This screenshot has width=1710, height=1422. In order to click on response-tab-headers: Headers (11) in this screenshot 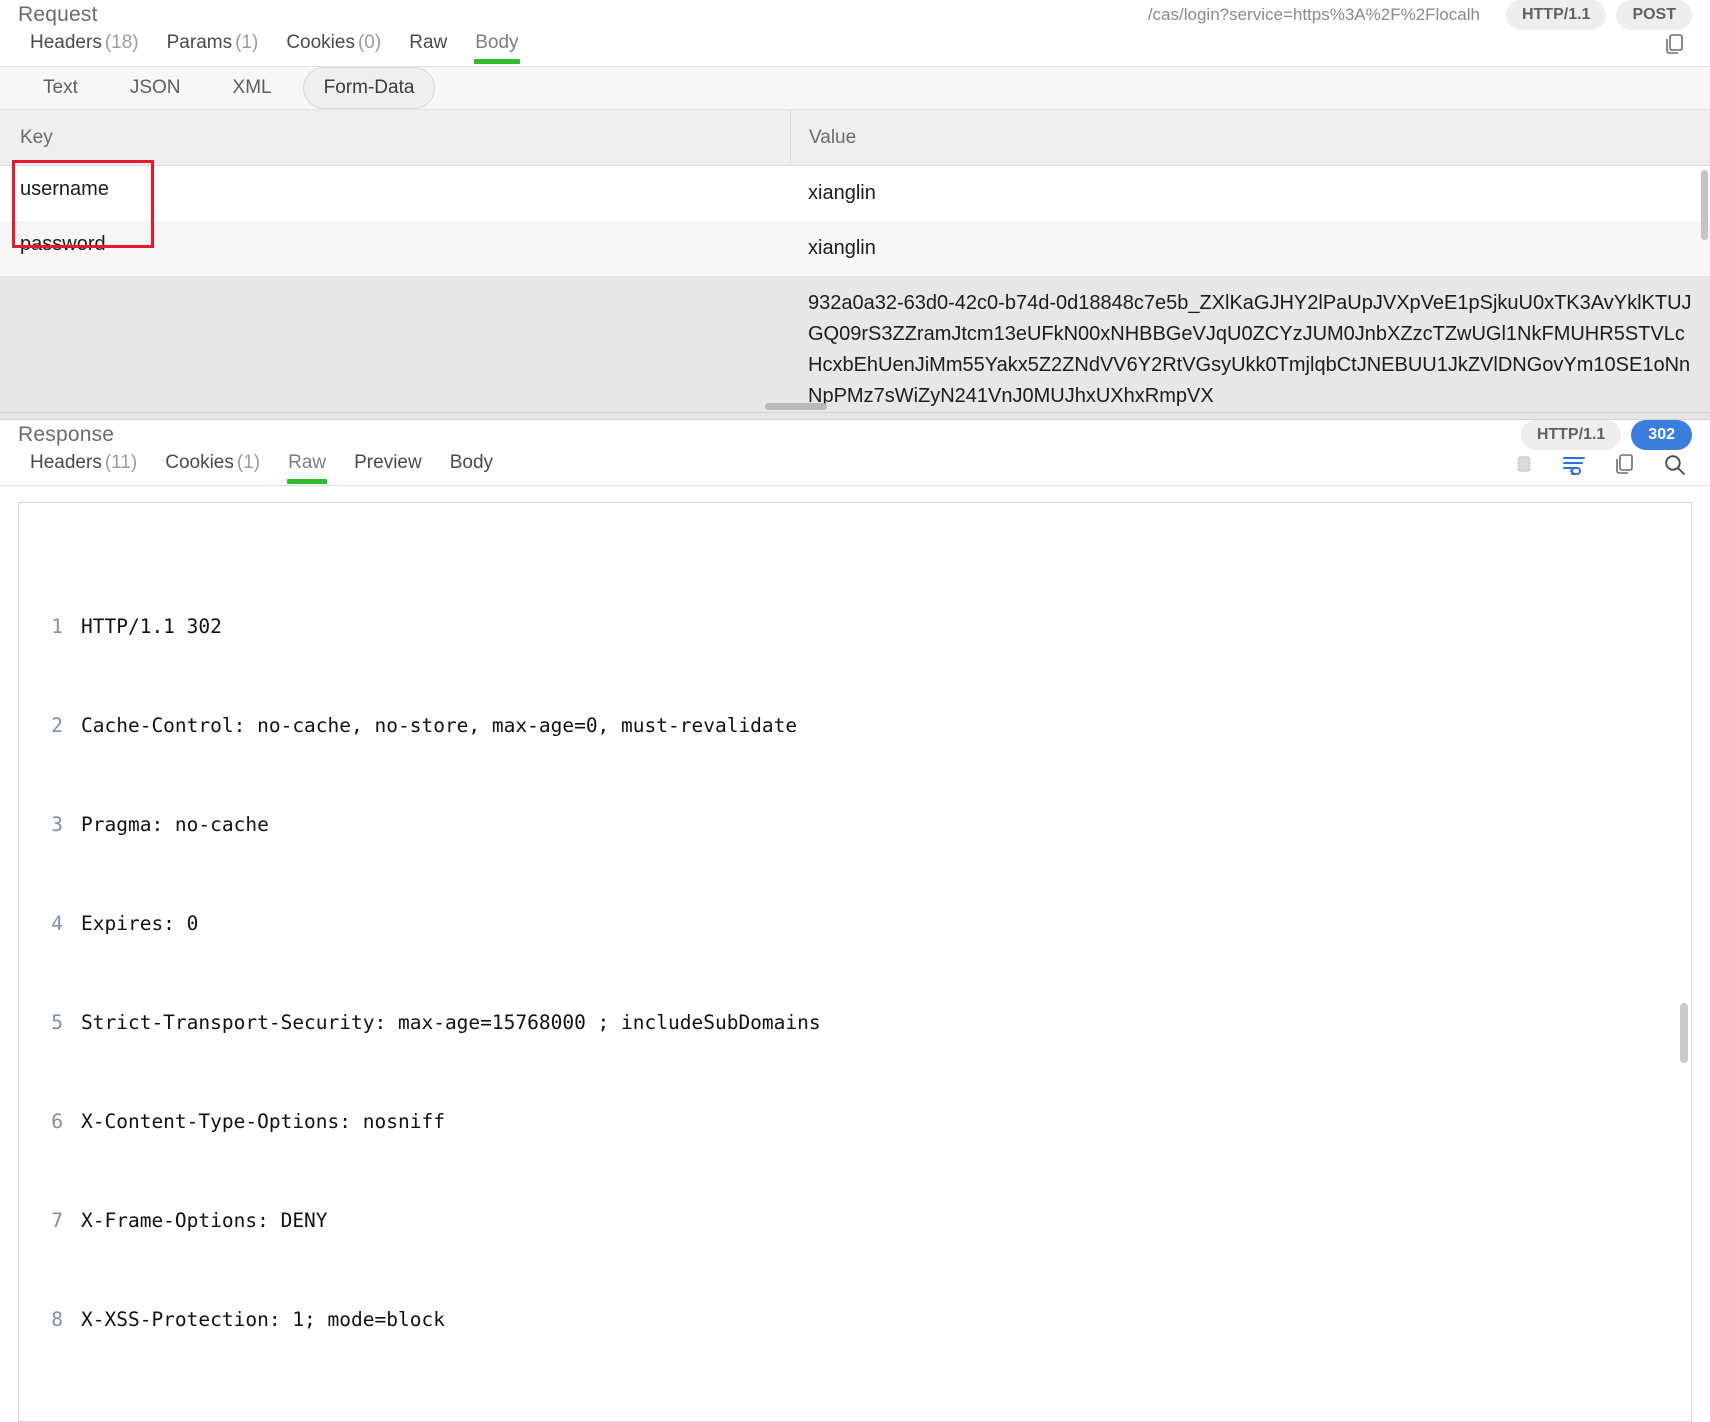, I will do `click(83, 469)`.